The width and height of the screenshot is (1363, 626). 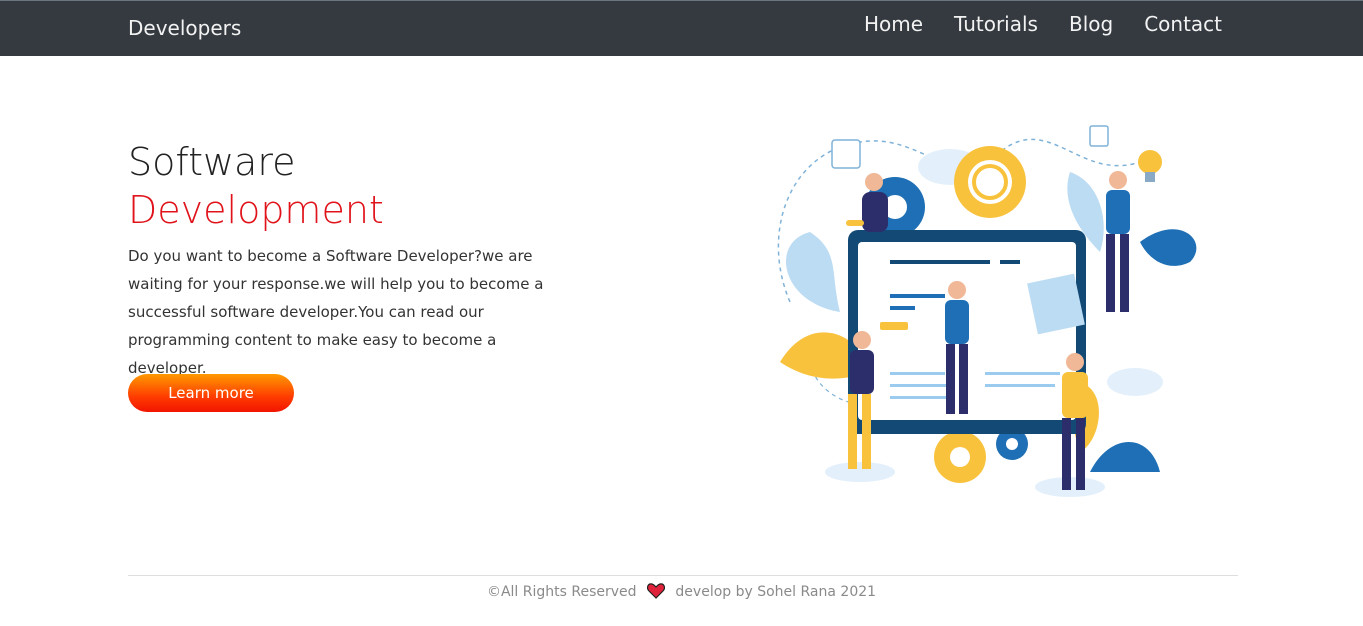 I want to click on footer-copyright: ©All Rights Reserved, so click(x=561, y=592).